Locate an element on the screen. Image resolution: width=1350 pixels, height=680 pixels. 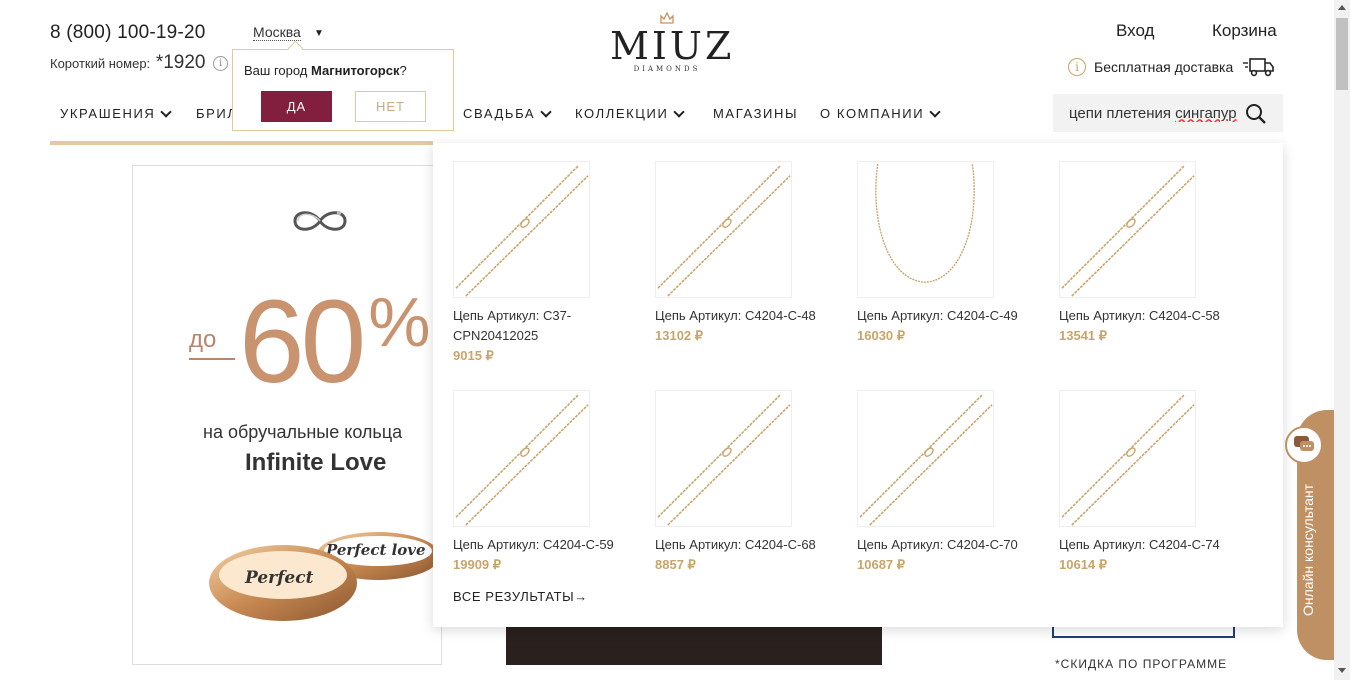
nav-item-collections: КОЛЛЕКЦИИ is located at coordinates (644, 113).